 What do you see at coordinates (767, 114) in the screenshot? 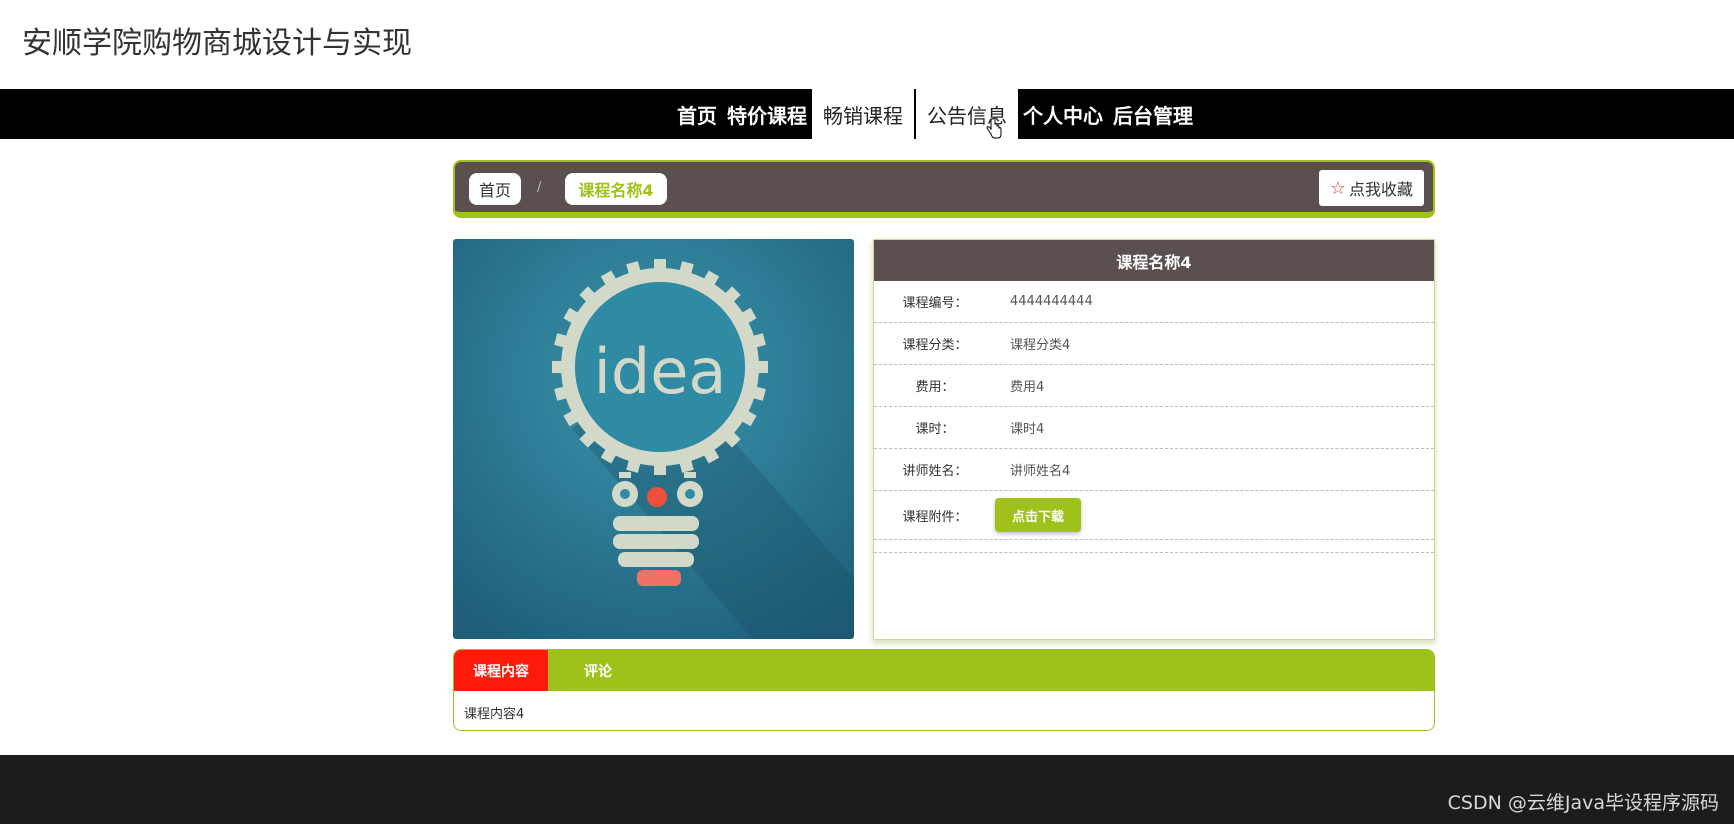
I see `nav-special-courses: 特价课程` at bounding box center [767, 114].